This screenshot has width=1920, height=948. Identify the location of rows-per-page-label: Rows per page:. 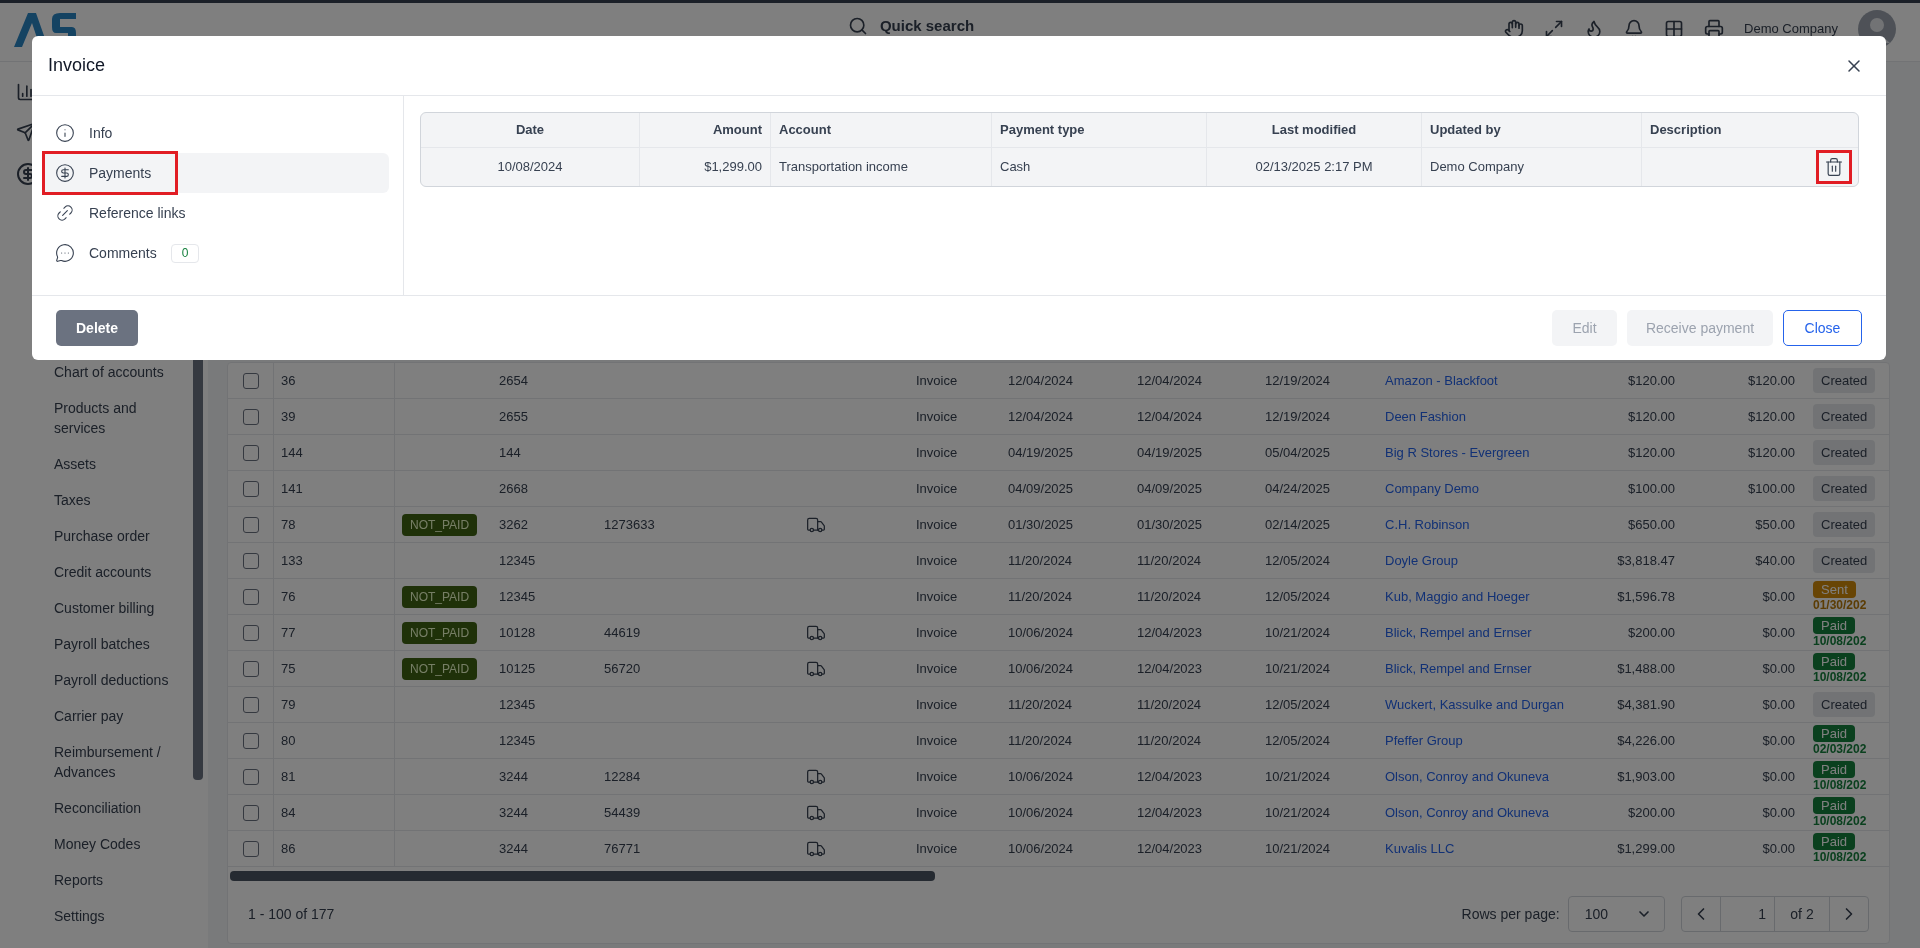
(1510, 914).